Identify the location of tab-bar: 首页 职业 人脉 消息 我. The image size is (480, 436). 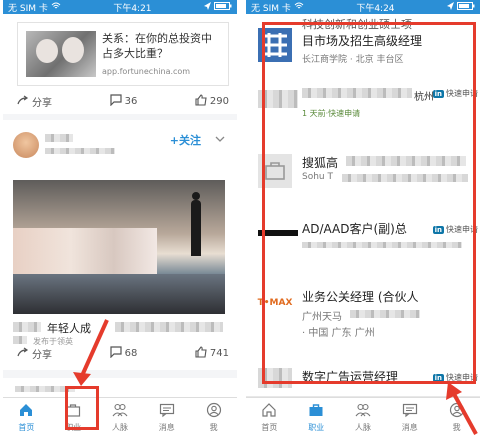
(120, 416).